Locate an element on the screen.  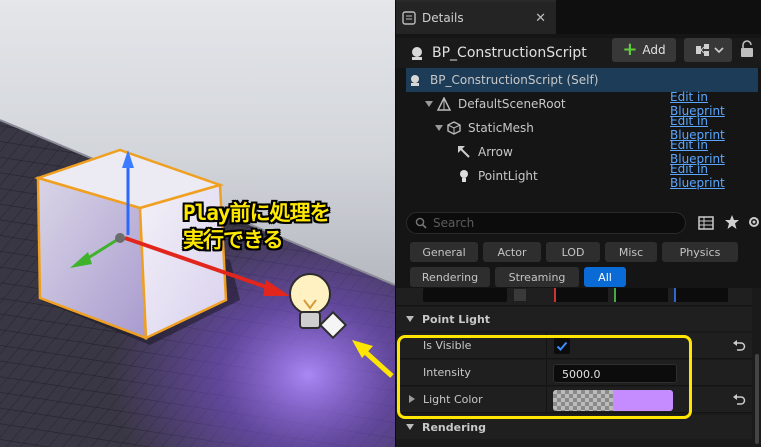
blueprint-icon is located at coordinates (710, 50).